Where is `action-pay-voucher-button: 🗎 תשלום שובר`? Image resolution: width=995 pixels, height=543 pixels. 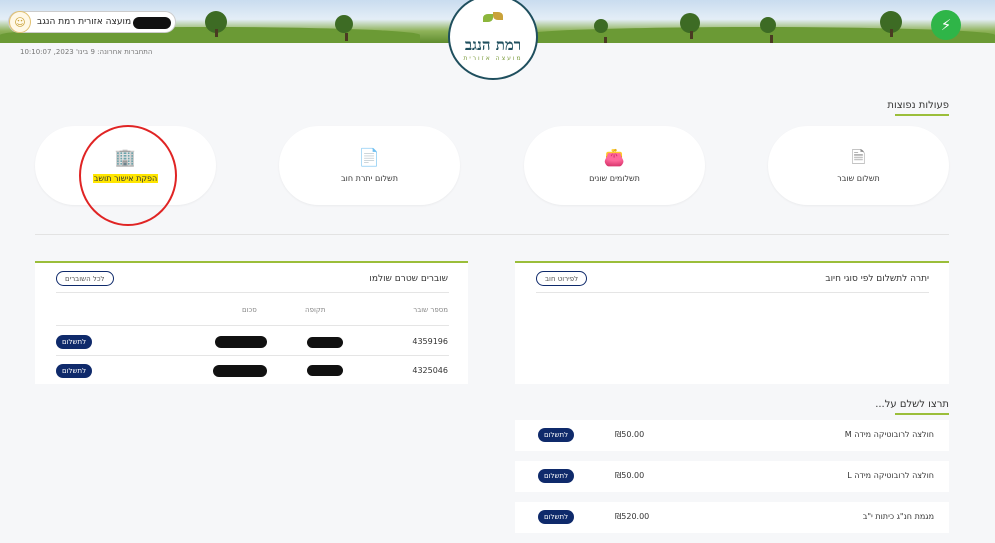 action-pay-voucher-button: 🗎 תשלום שובר is located at coordinates (858, 165).